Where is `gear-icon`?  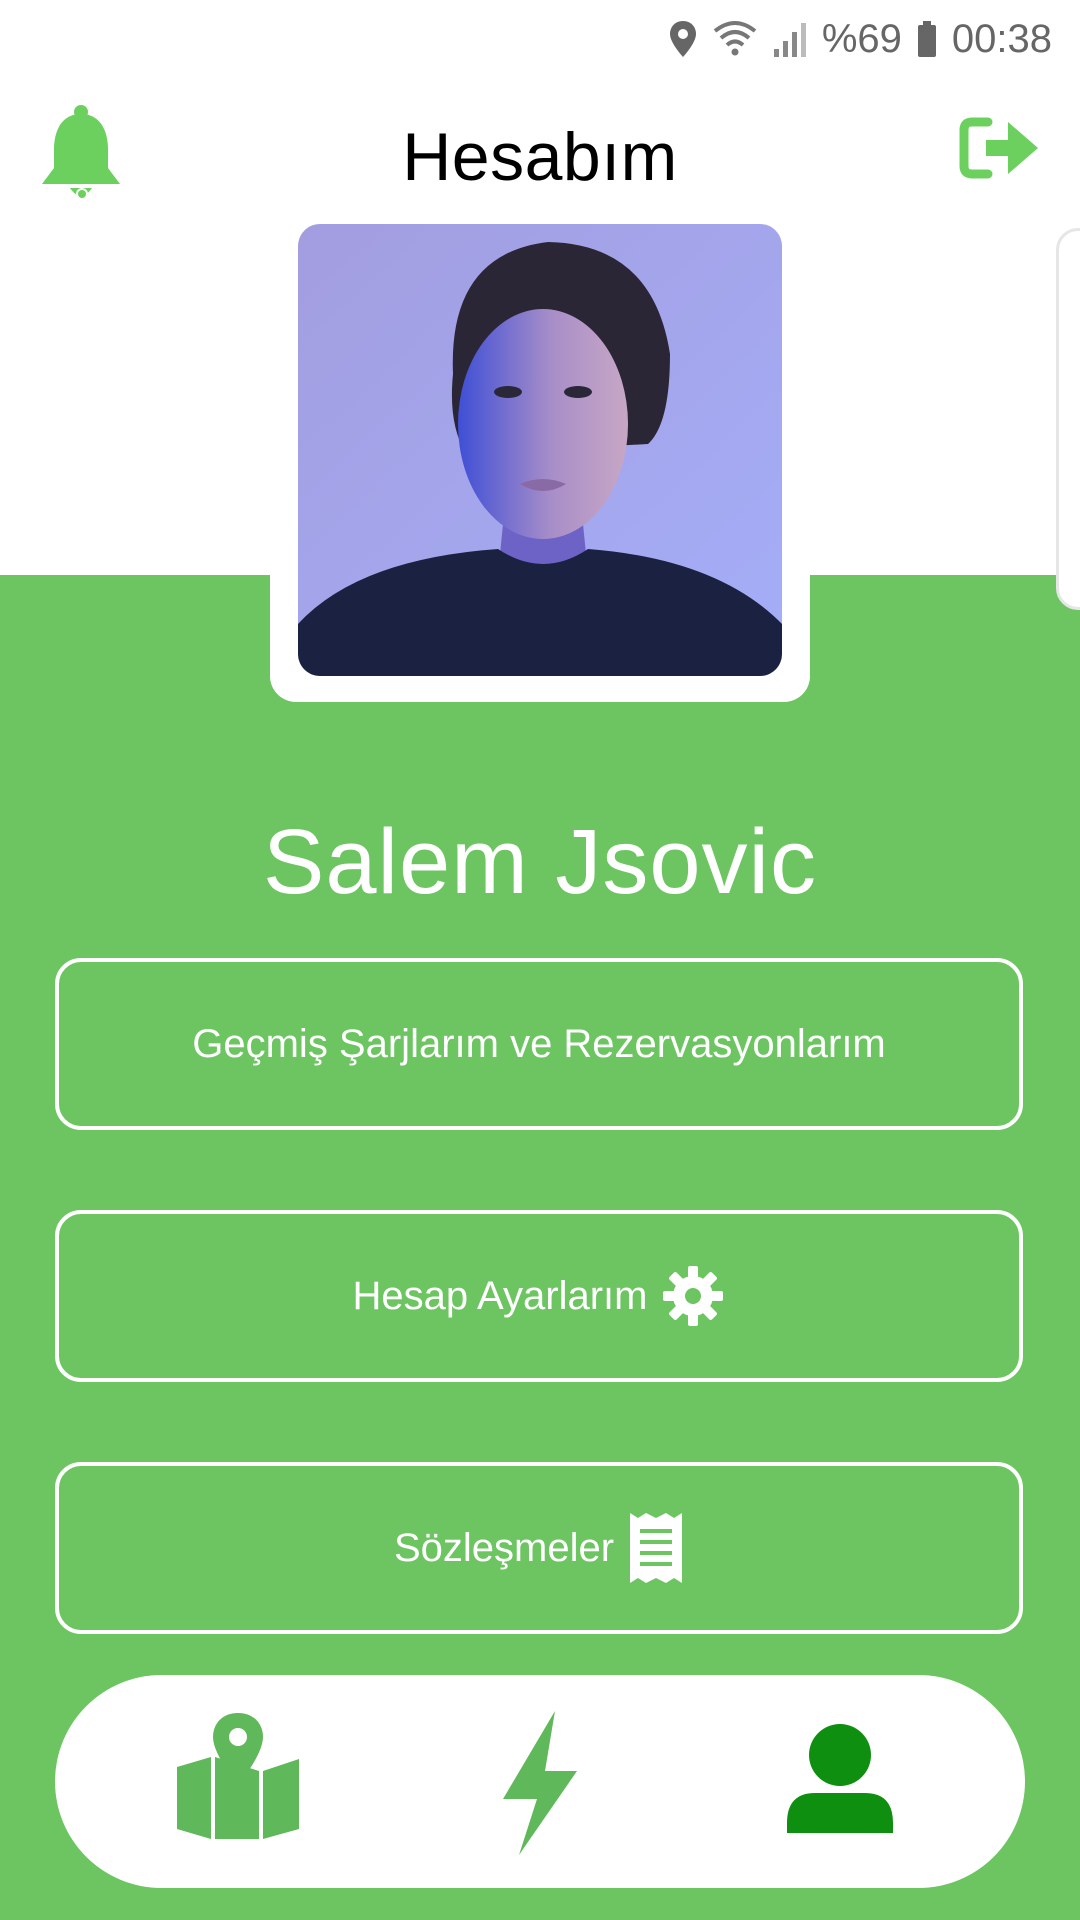
gear-icon is located at coordinates (693, 1296).